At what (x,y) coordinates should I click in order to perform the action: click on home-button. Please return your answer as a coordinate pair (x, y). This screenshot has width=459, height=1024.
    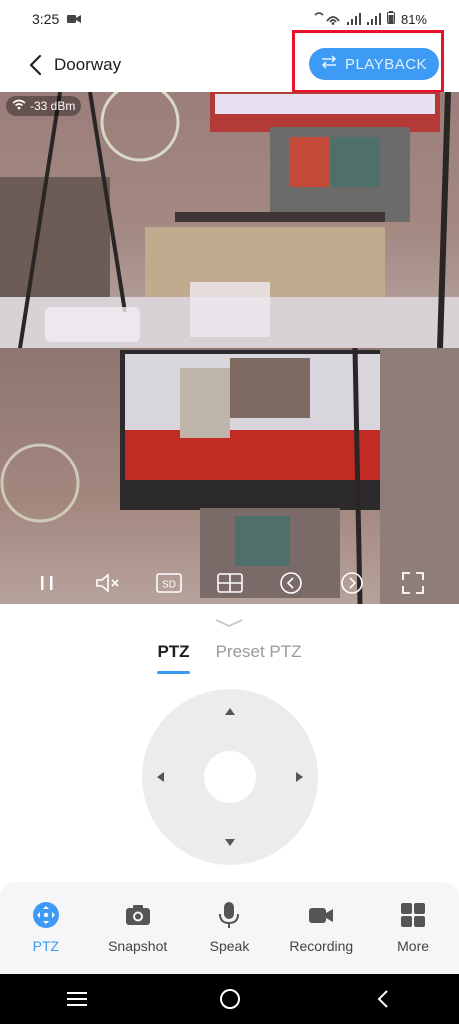
    Looking at the image, I should click on (230, 999).